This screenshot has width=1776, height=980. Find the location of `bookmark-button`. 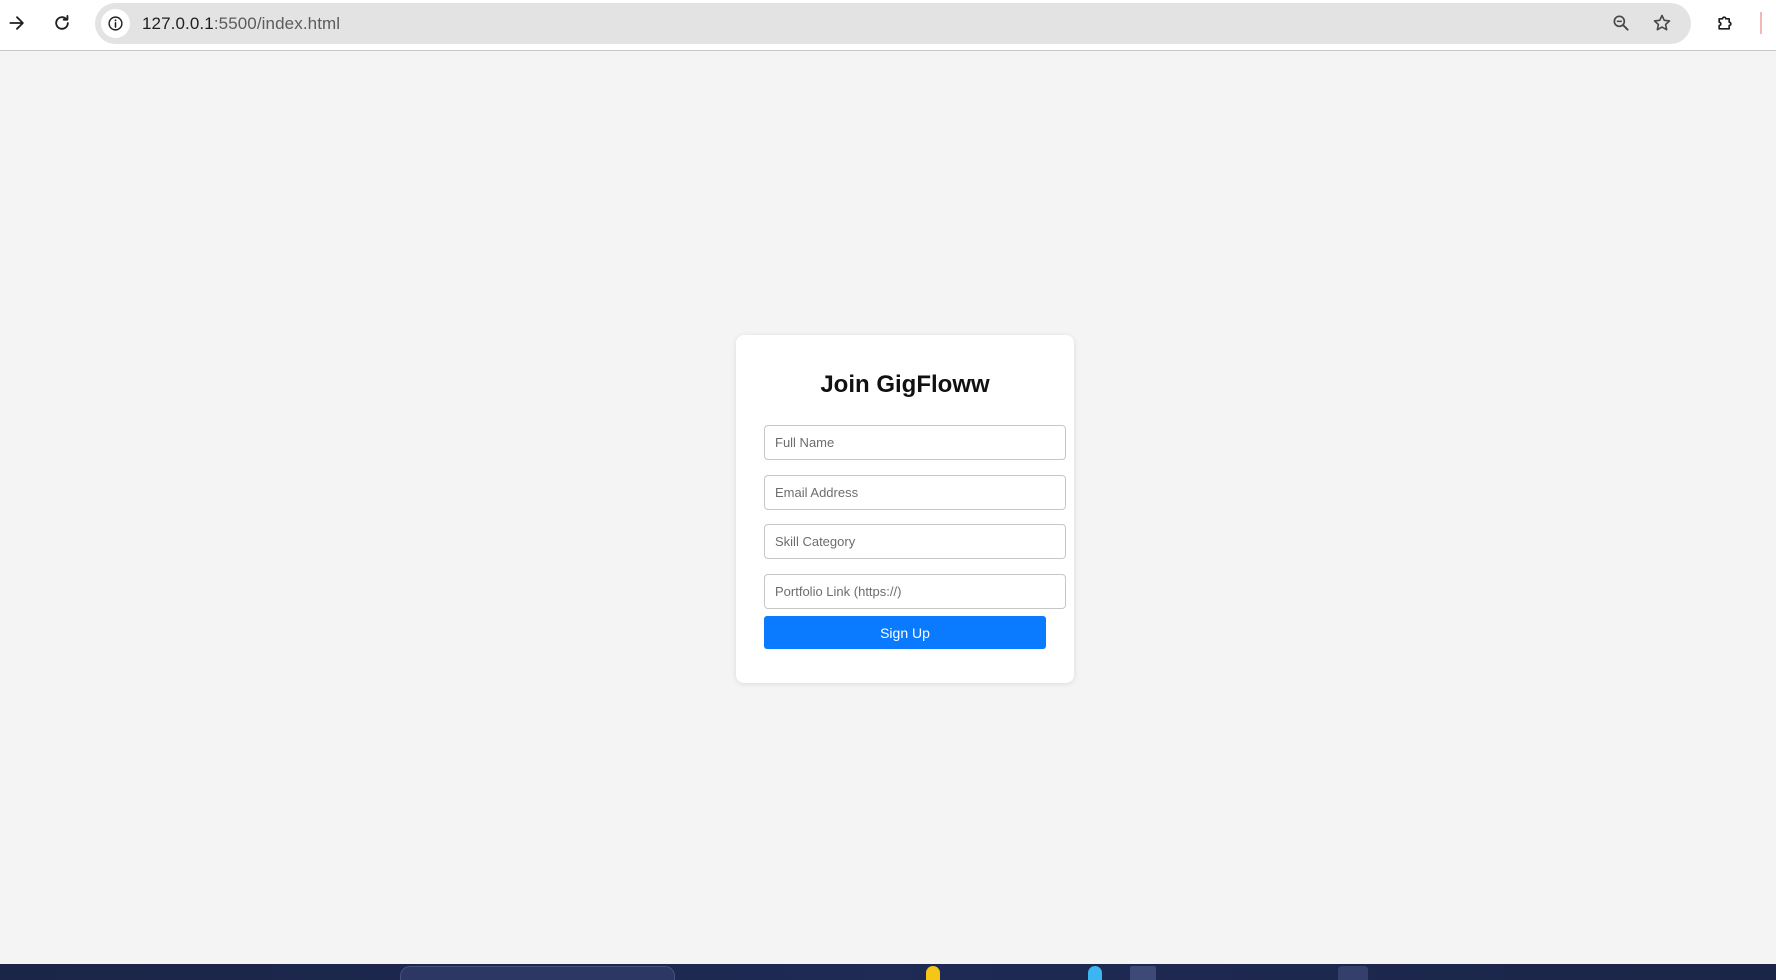

bookmark-button is located at coordinates (1662, 23).